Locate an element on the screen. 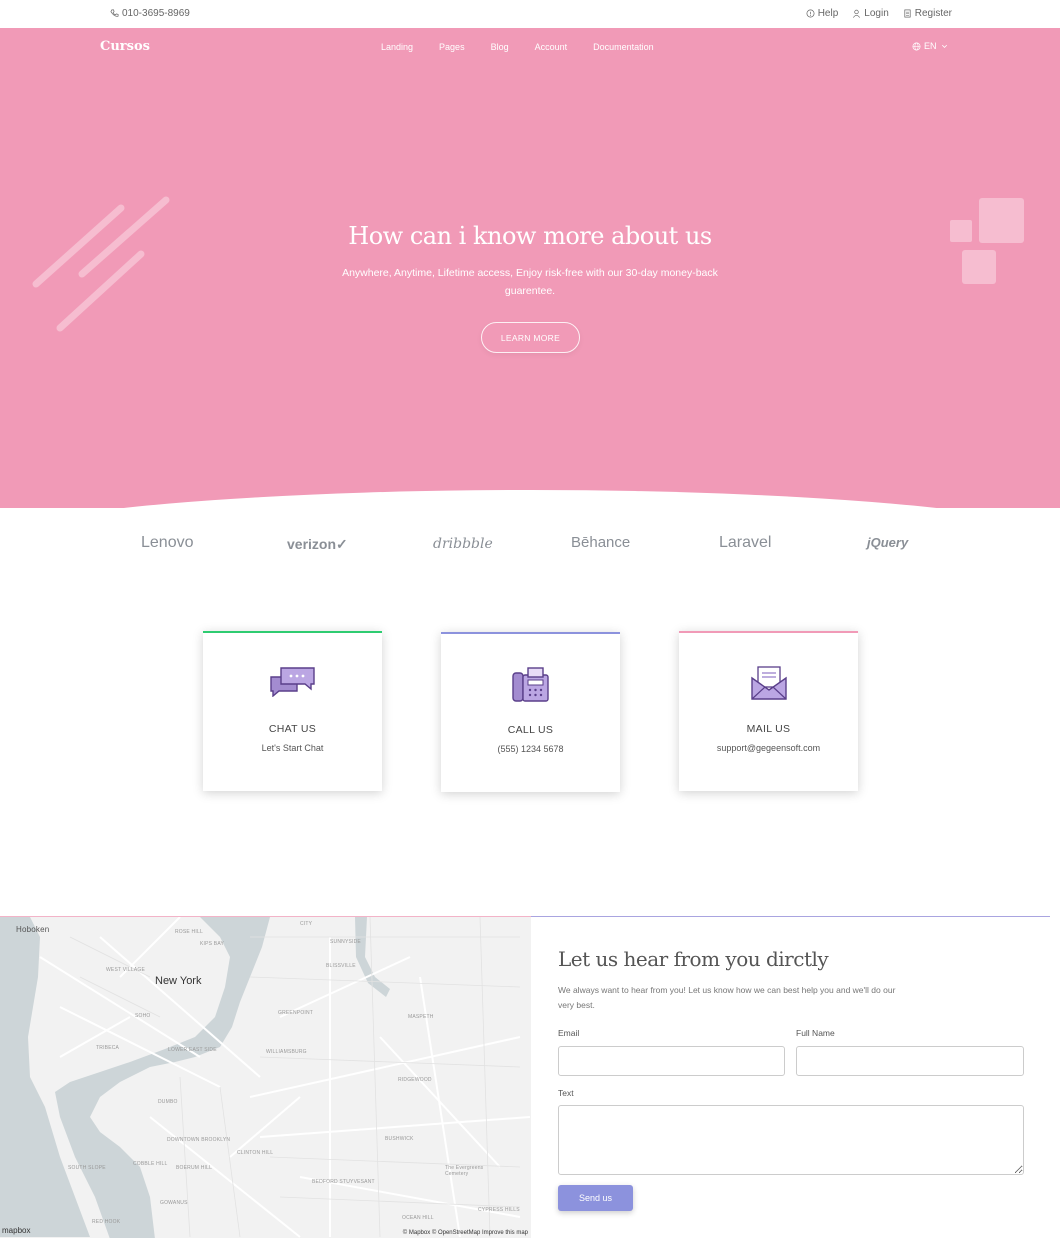 This screenshot has width=1060, height=1241. logo-lenovo: Lenovo is located at coordinates (167, 542).